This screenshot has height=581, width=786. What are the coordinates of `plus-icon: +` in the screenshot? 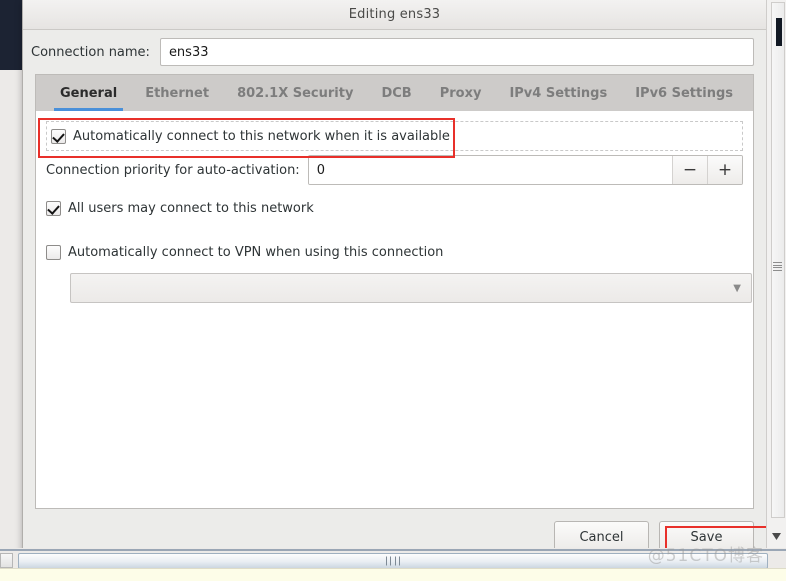 It's located at (724, 170).